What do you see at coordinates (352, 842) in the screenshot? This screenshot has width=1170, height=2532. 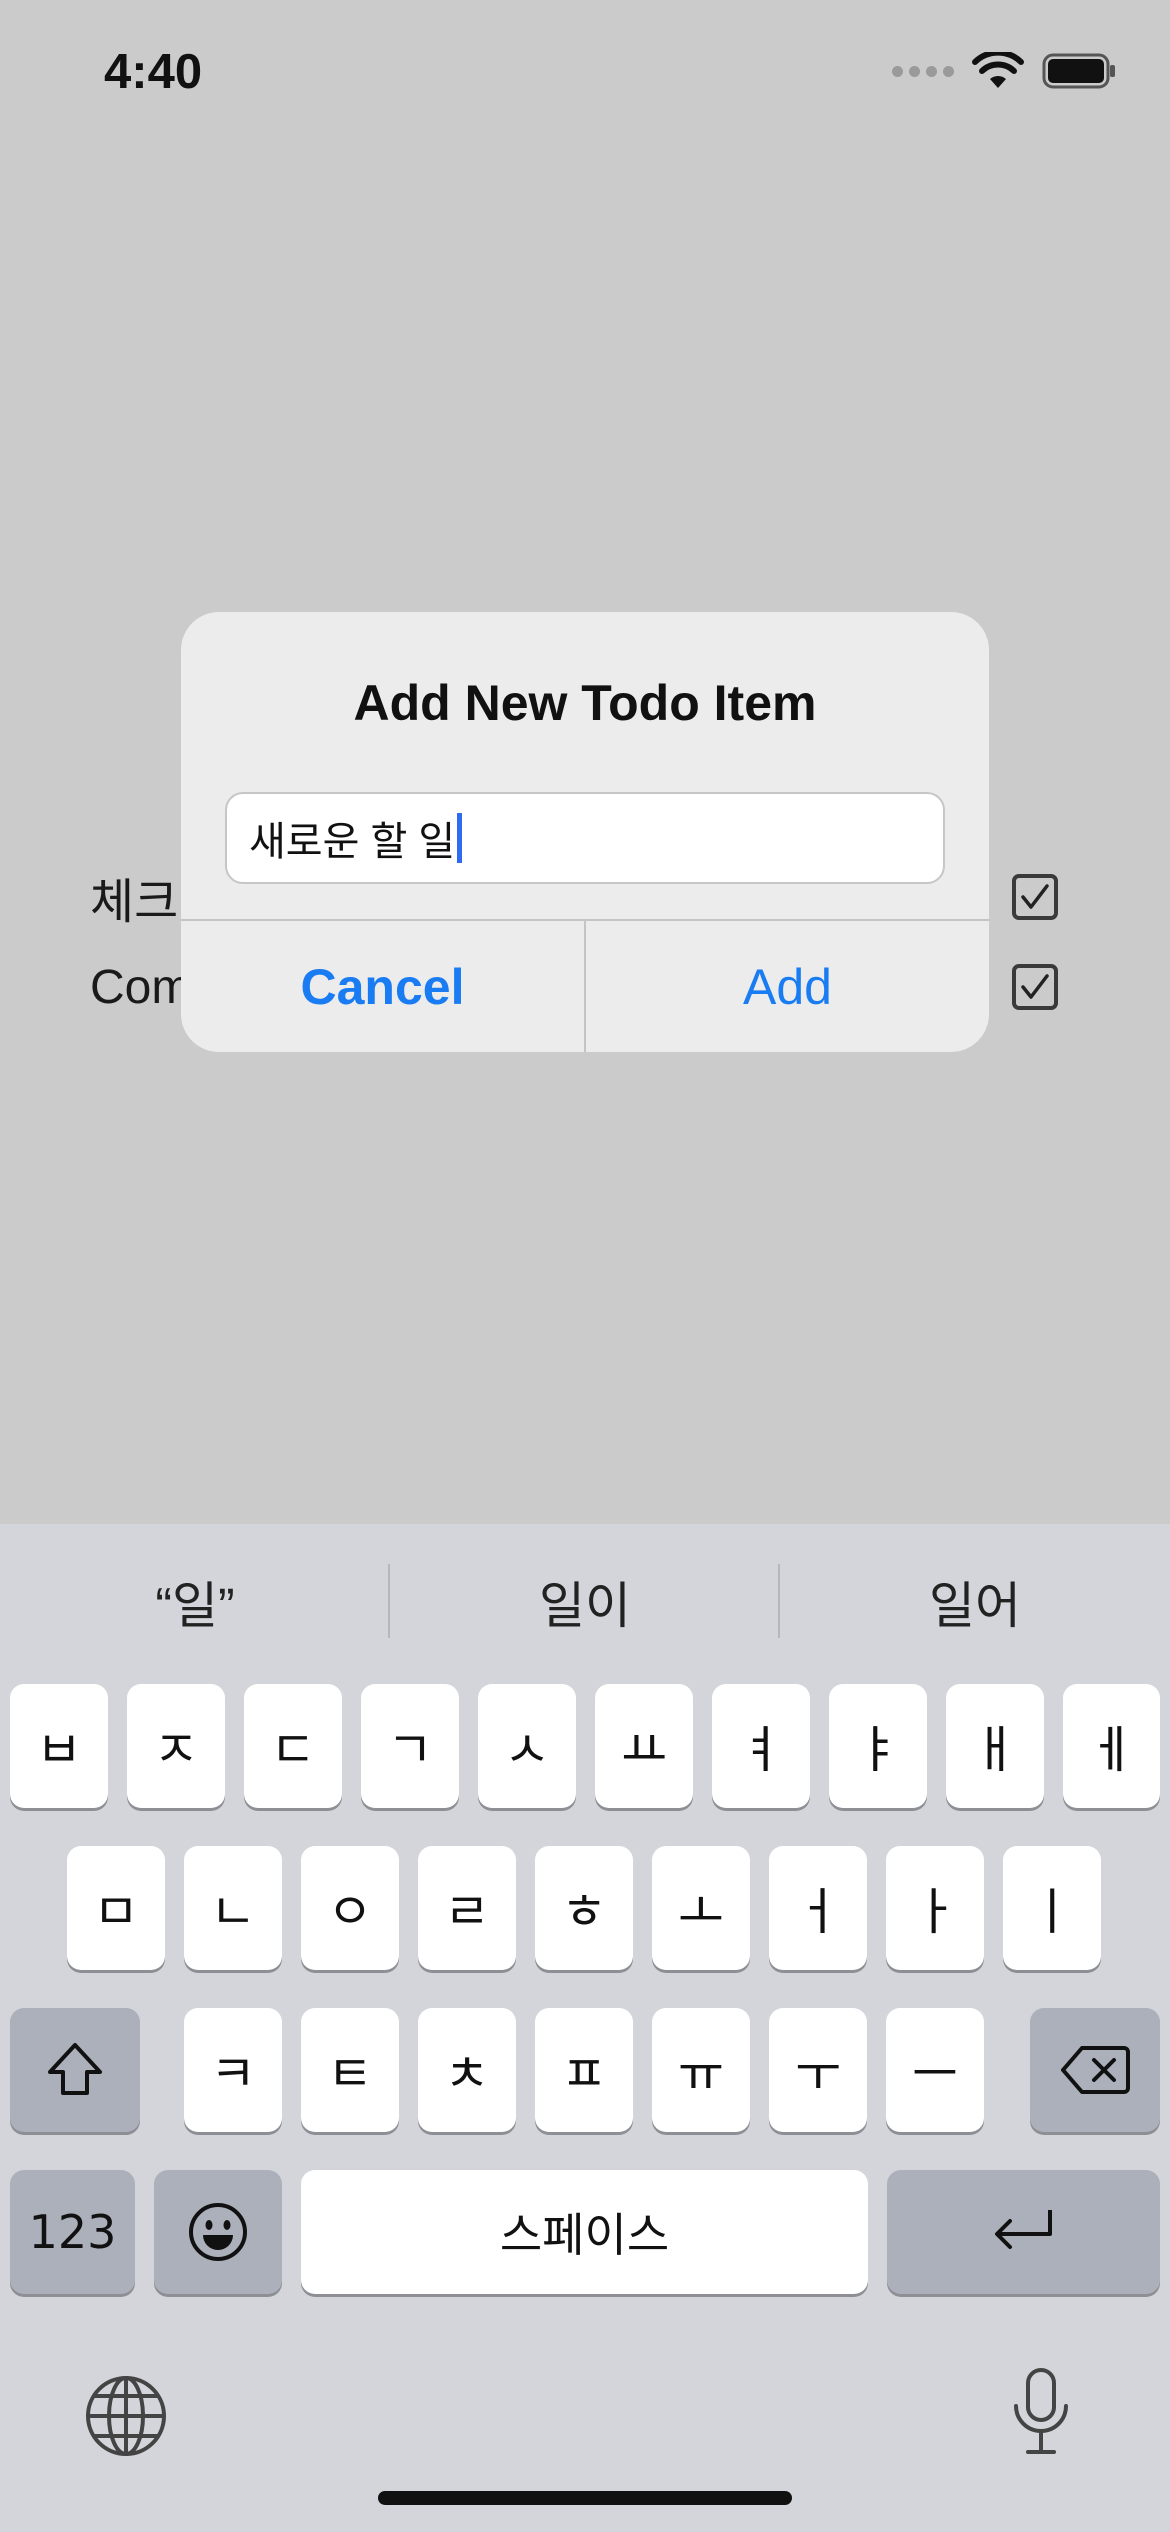 I see `todo-text-value: 새로운 할 일` at bounding box center [352, 842].